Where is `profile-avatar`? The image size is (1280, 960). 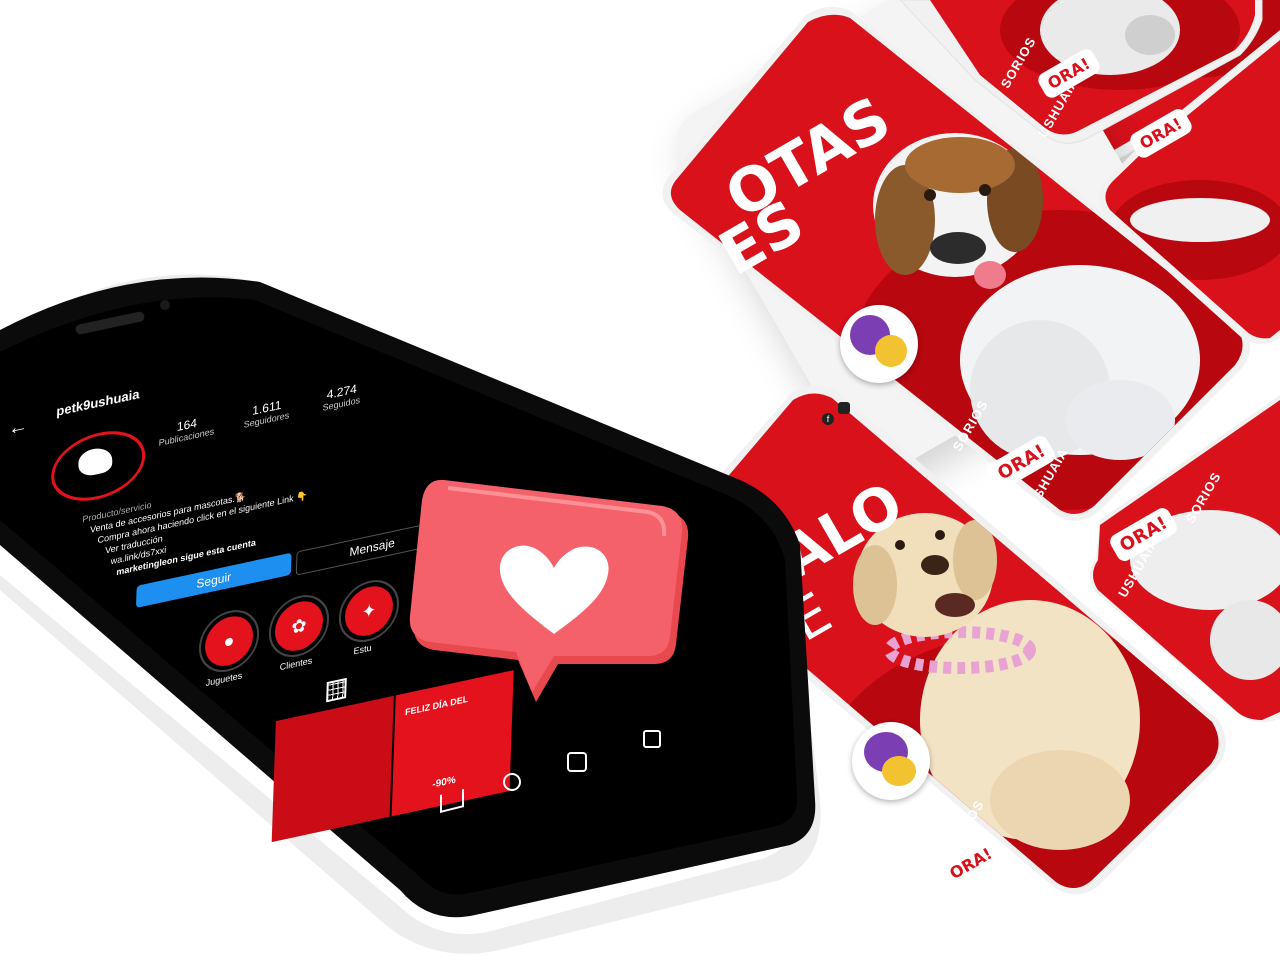 profile-avatar is located at coordinates (98, 466).